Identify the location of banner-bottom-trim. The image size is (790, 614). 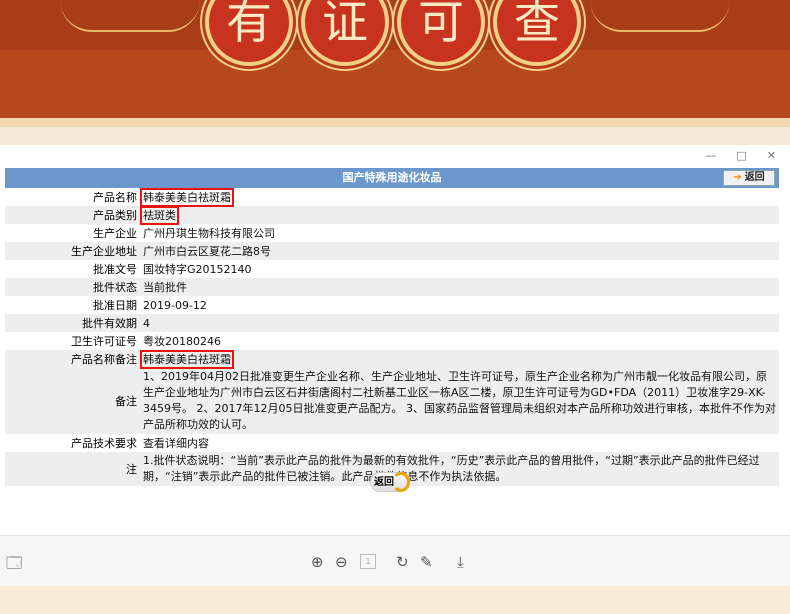
(395, 122).